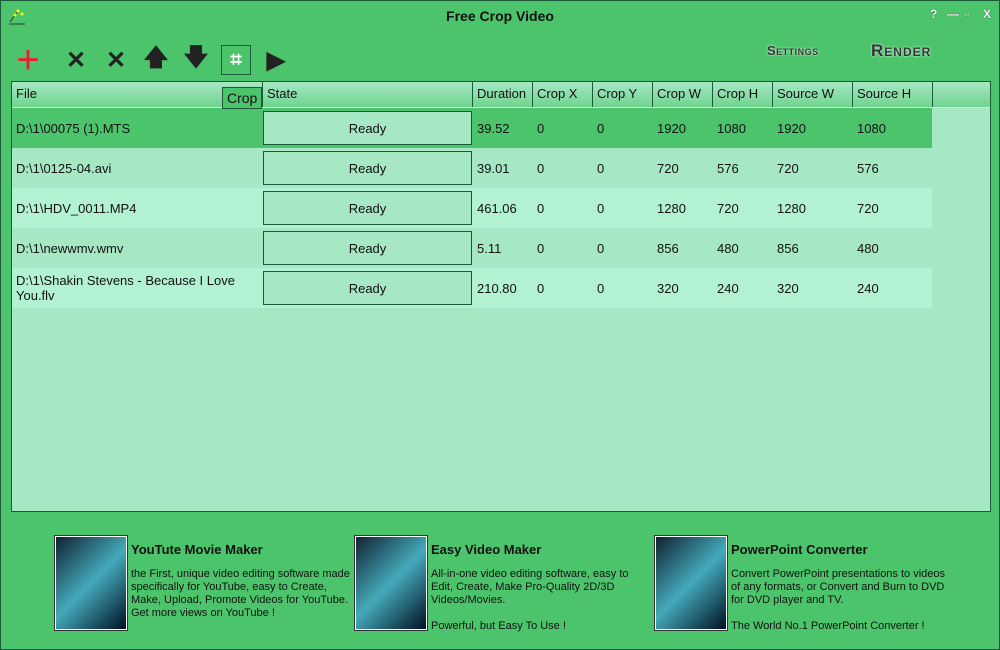 This screenshot has height=650, width=1000. What do you see at coordinates (743, 94) in the screenshot?
I see `column-header: Crop H` at bounding box center [743, 94].